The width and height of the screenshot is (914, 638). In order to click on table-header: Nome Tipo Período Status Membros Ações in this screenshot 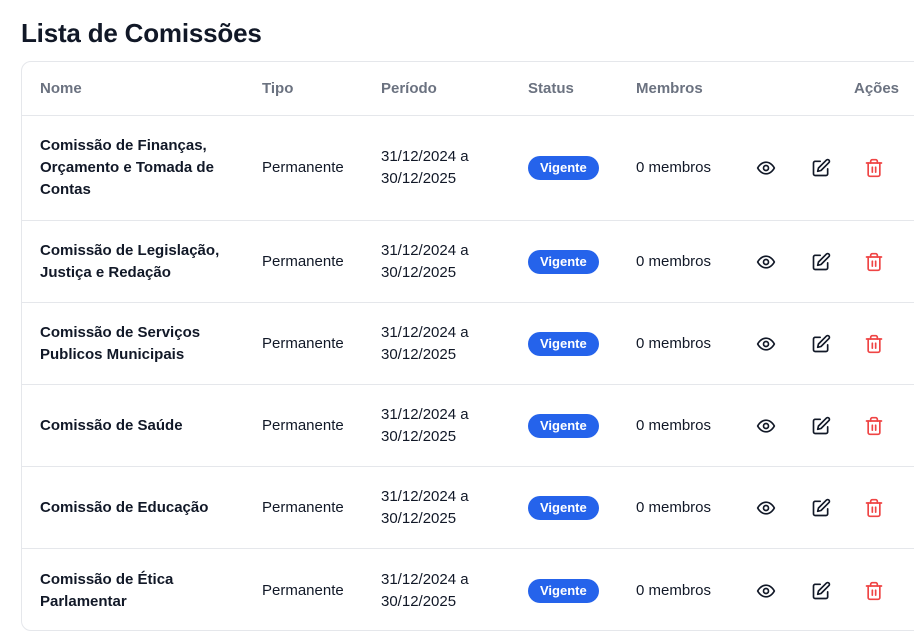, I will do `click(468, 89)`.